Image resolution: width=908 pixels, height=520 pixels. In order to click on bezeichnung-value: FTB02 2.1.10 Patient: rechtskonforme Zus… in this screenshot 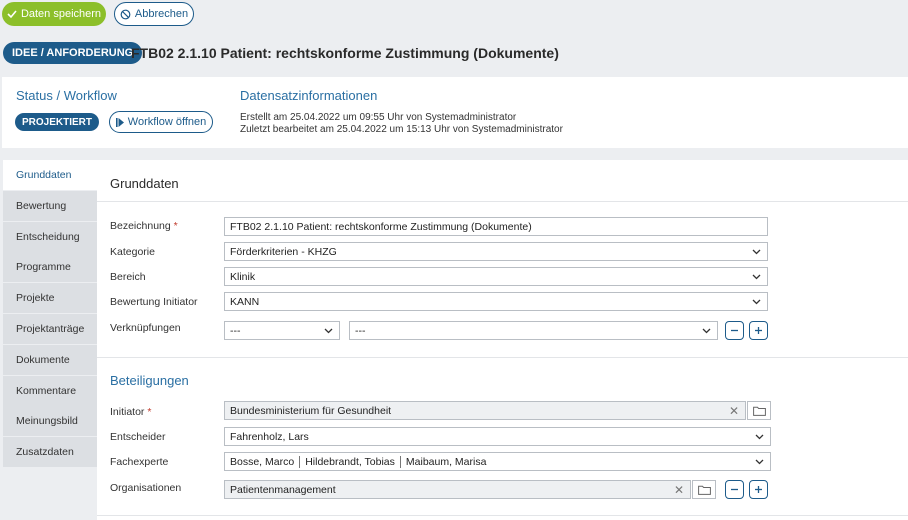, I will do `click(381, 226)`.